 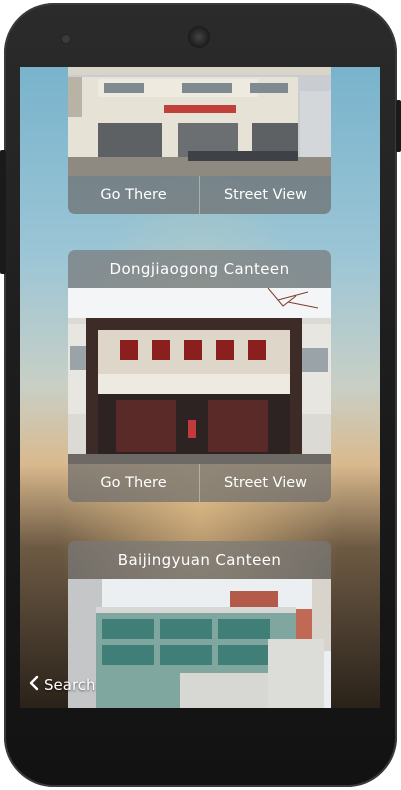 I want to click on canteen-card-1: Go There Street View, so click(x=199, y=140).